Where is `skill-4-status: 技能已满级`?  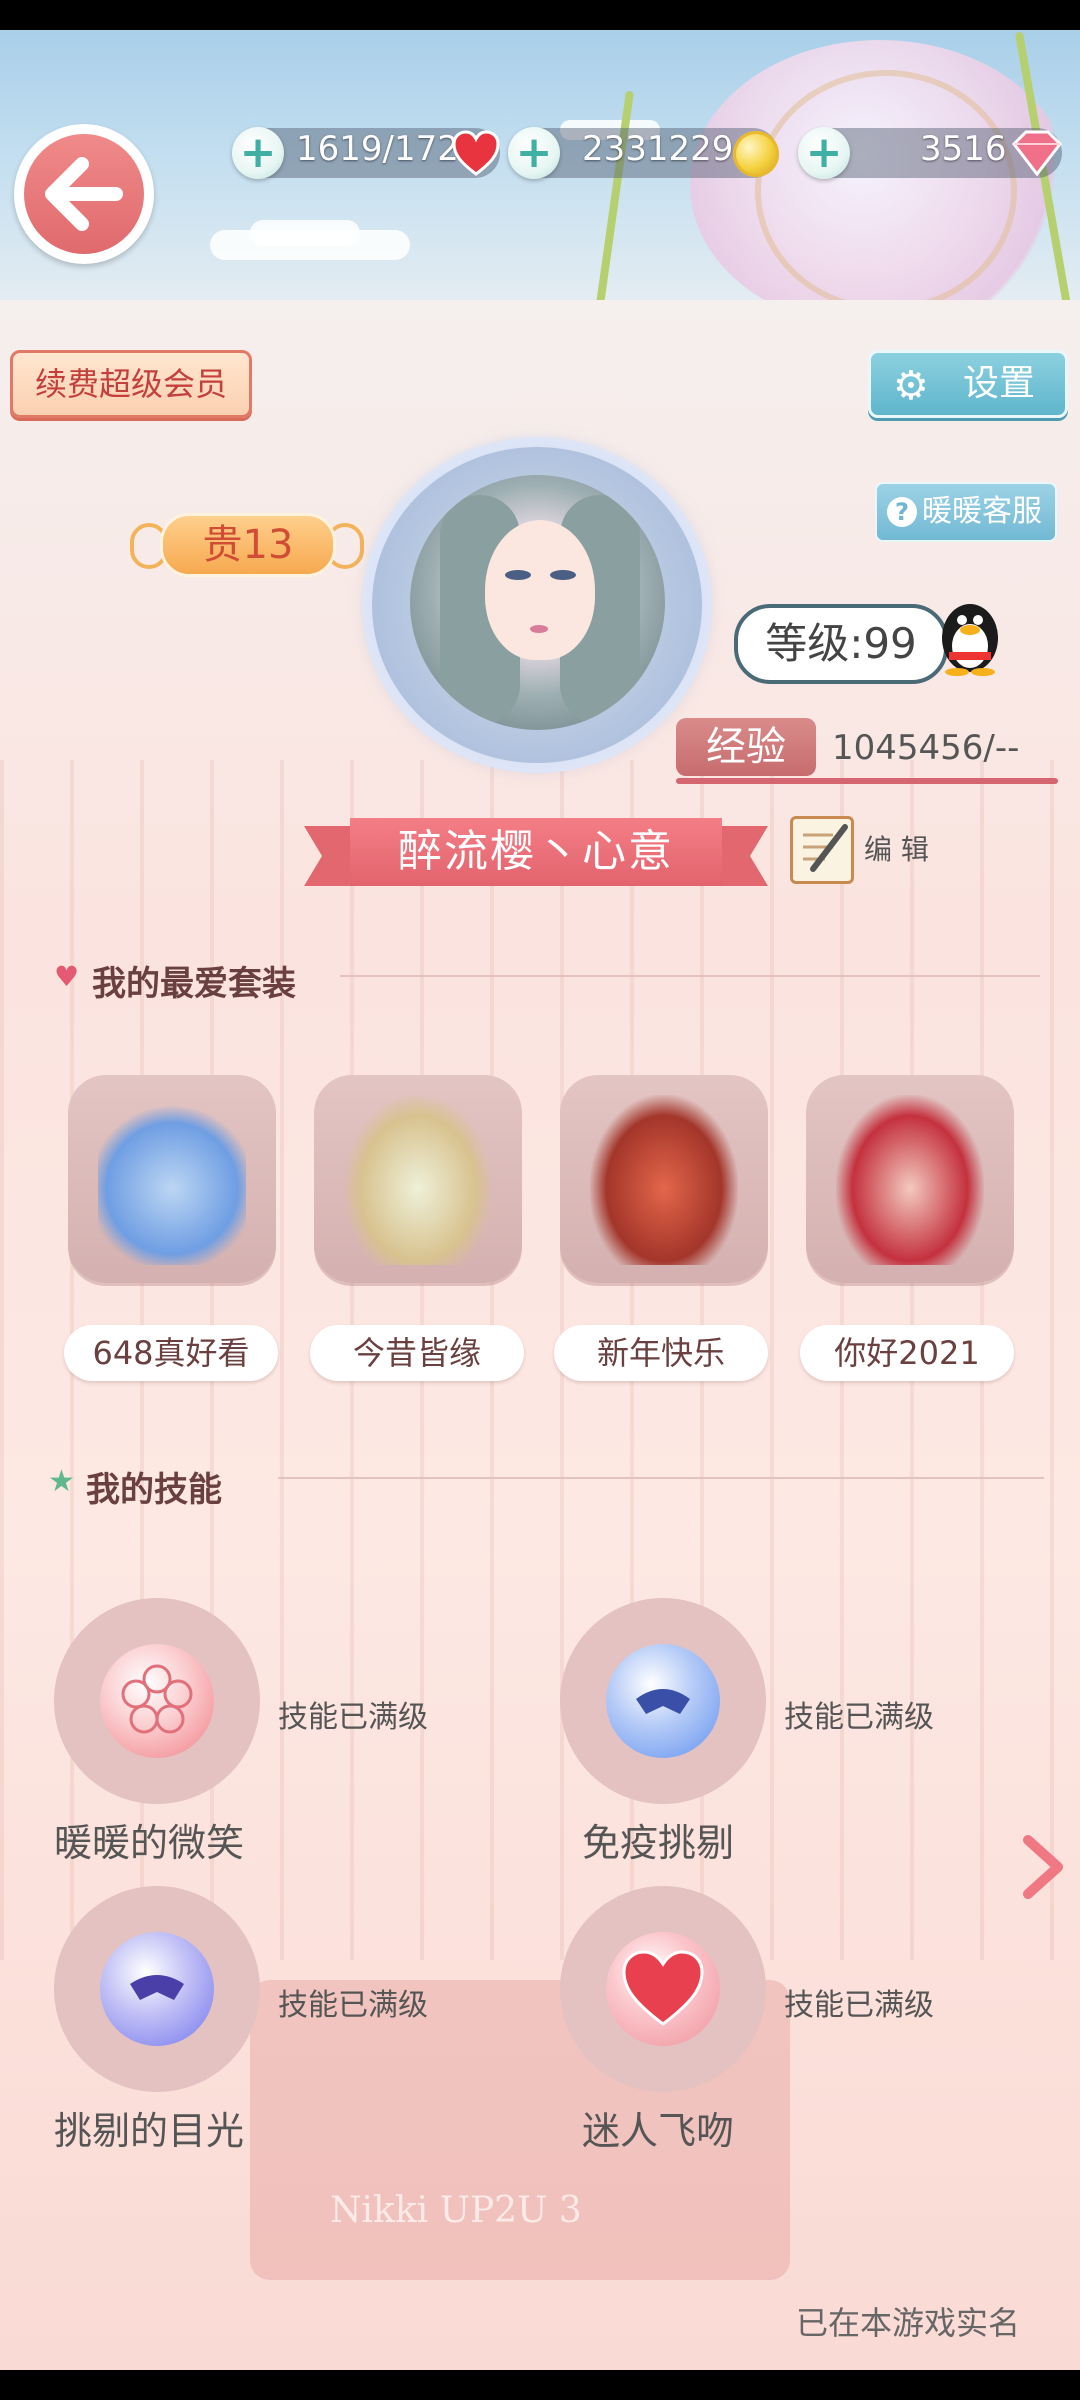 skill-4-status: 技能已满级 is located at coordinates (859, 2005).